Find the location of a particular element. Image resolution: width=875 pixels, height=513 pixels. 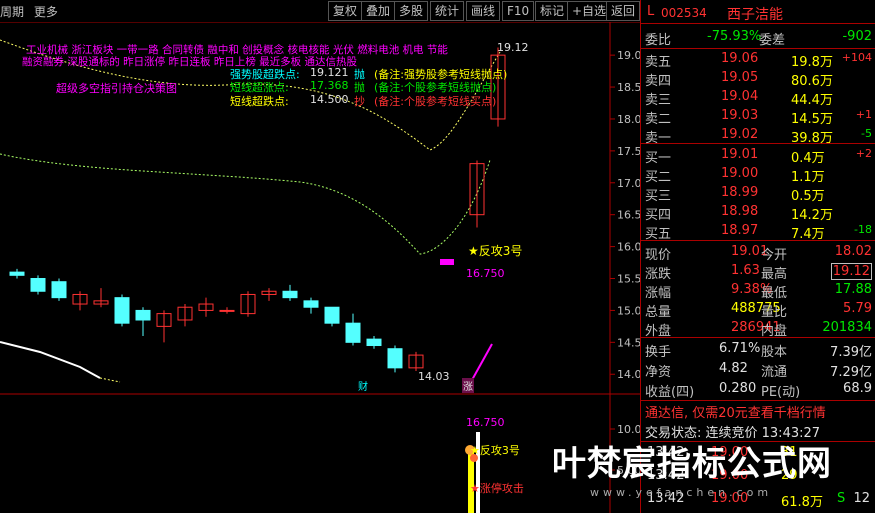

lower-buy-label: ★反攻3号 is located at coordinates (495, 450).